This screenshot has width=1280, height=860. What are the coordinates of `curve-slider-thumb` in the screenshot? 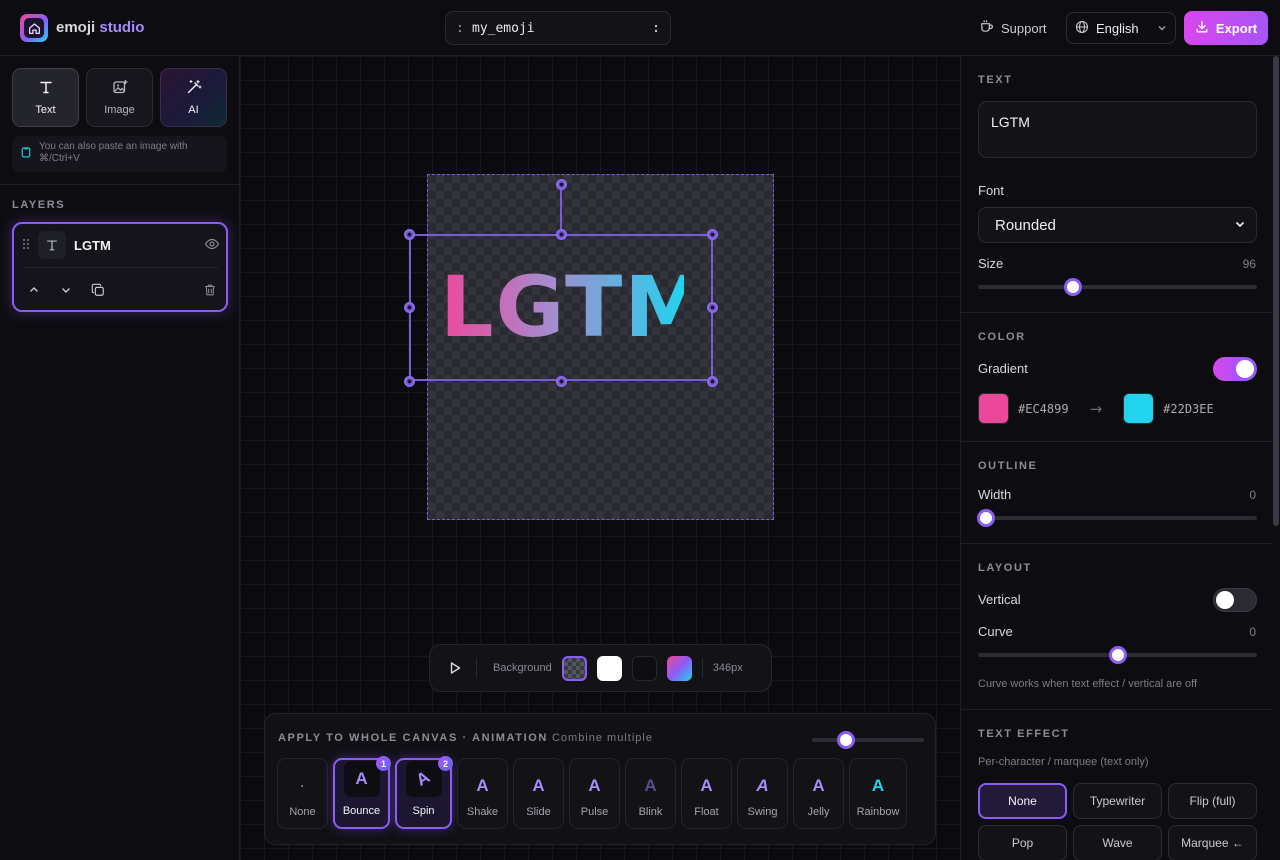 It's located at (1117, 655).